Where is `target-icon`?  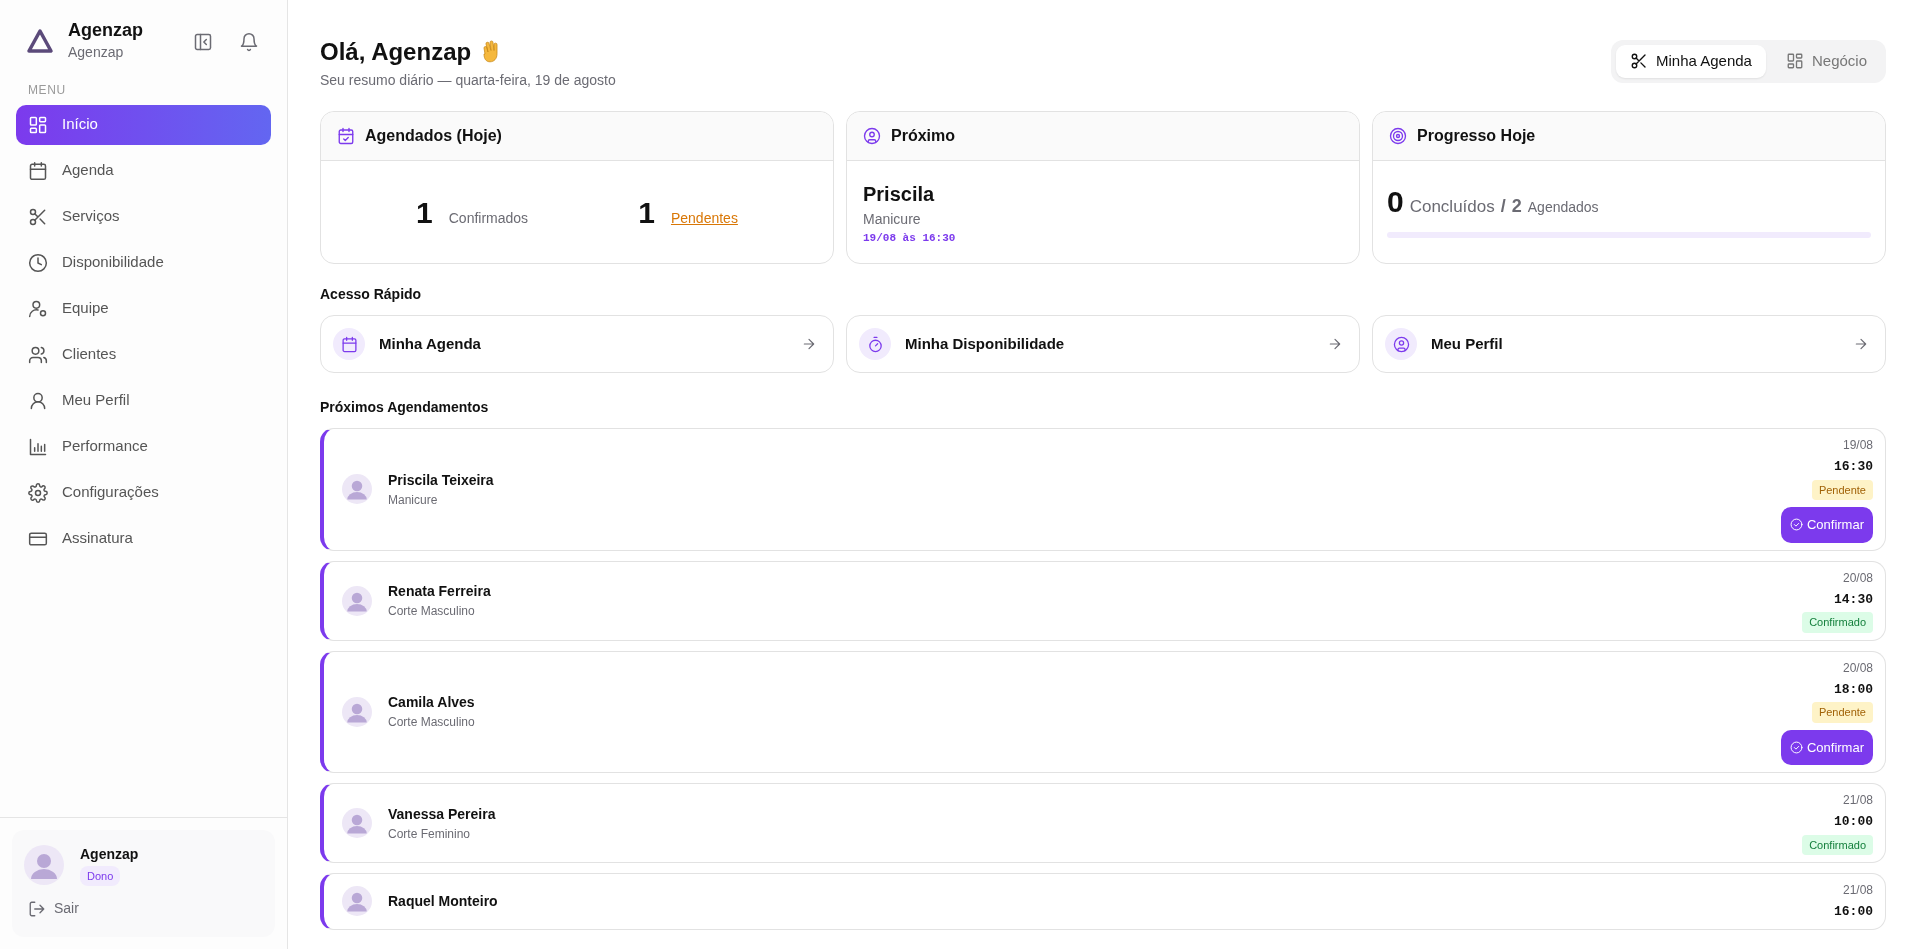
target-icon is located at coordinates (1398, 136).